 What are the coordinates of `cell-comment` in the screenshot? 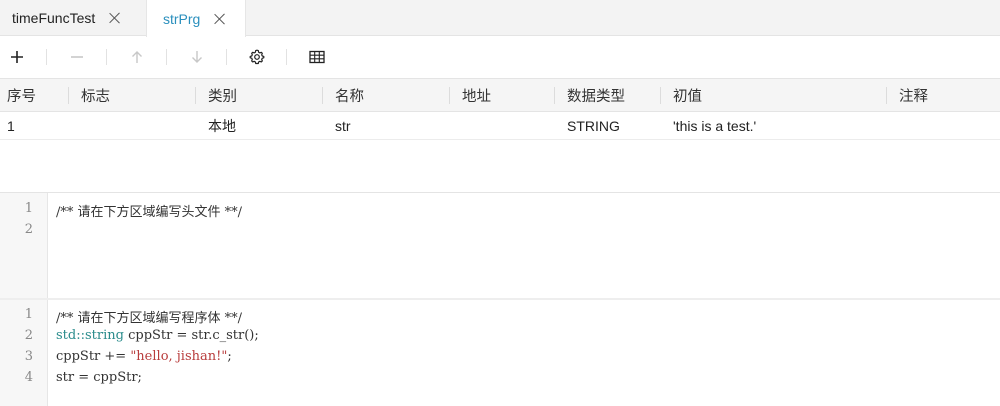 It's located at (895, 125).